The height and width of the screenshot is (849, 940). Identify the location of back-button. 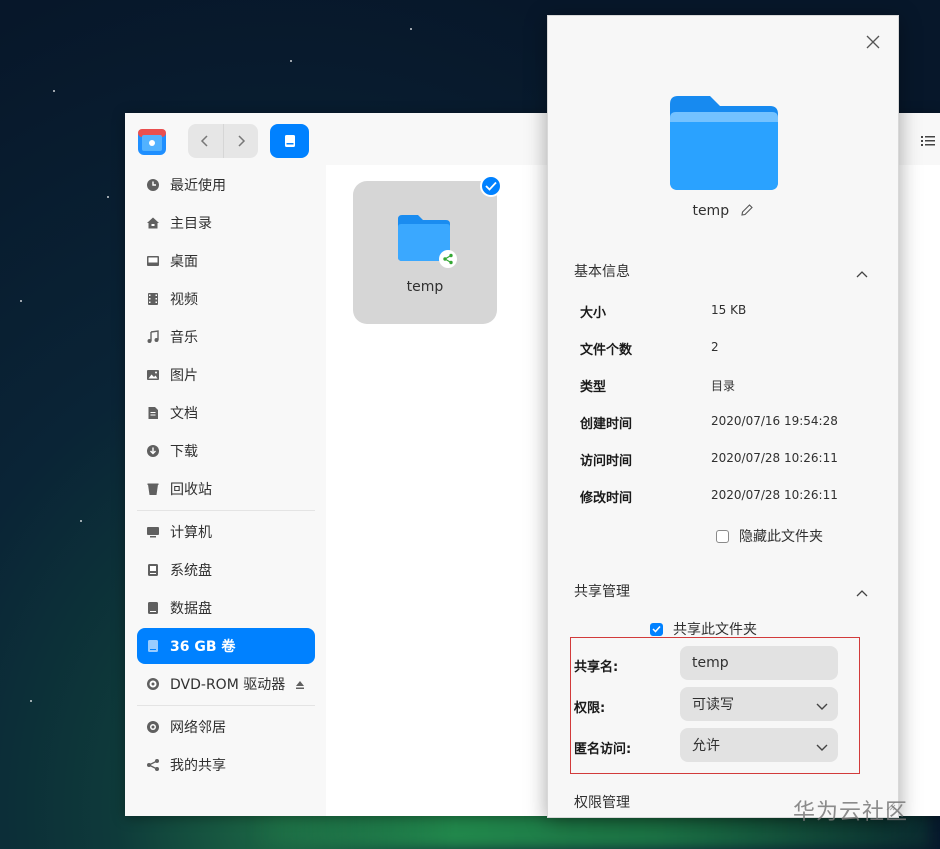
(205, 141).